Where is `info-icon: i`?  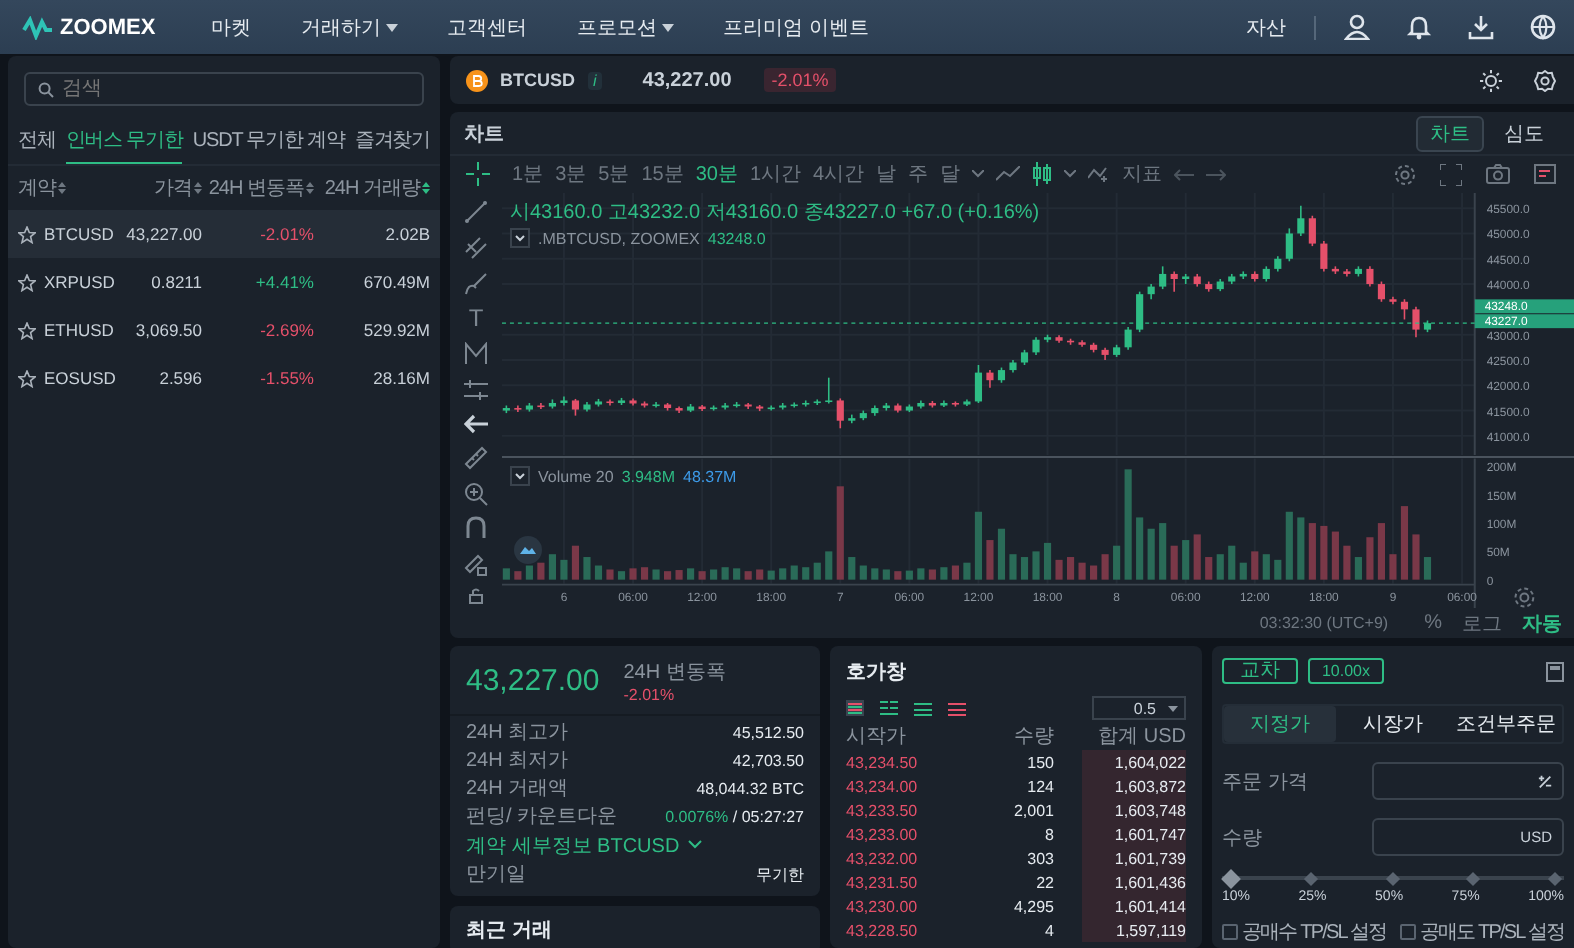 info-icon: i is located at coordinates (595, 80).